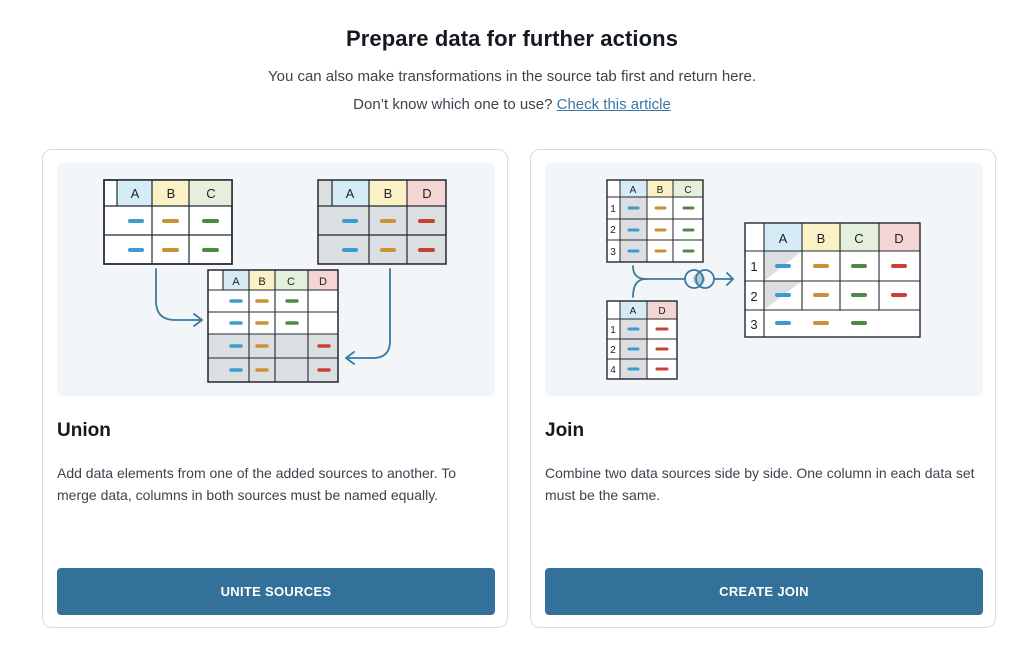 The height and width of the screenshot is (668, 1024). Describe the element at coordinates (171, 193) in the screenshot. I see `col-label-b: B` at that location.